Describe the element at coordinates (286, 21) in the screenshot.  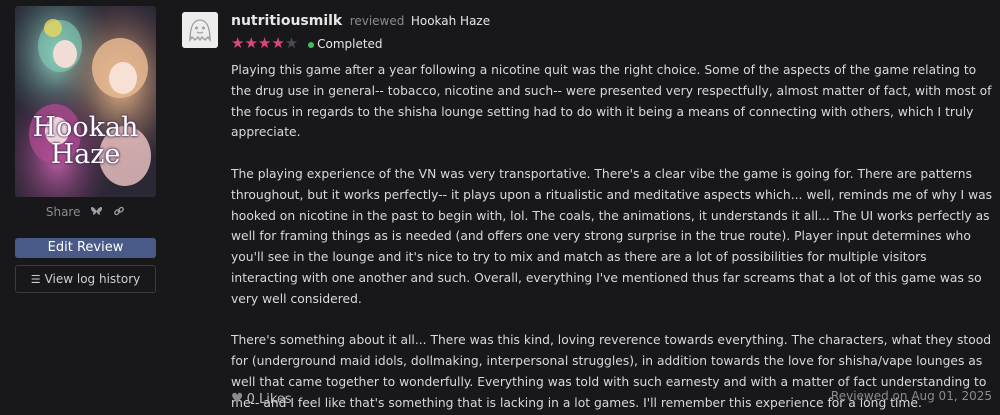
I see `username-link: nutritiousmilk` at that location.